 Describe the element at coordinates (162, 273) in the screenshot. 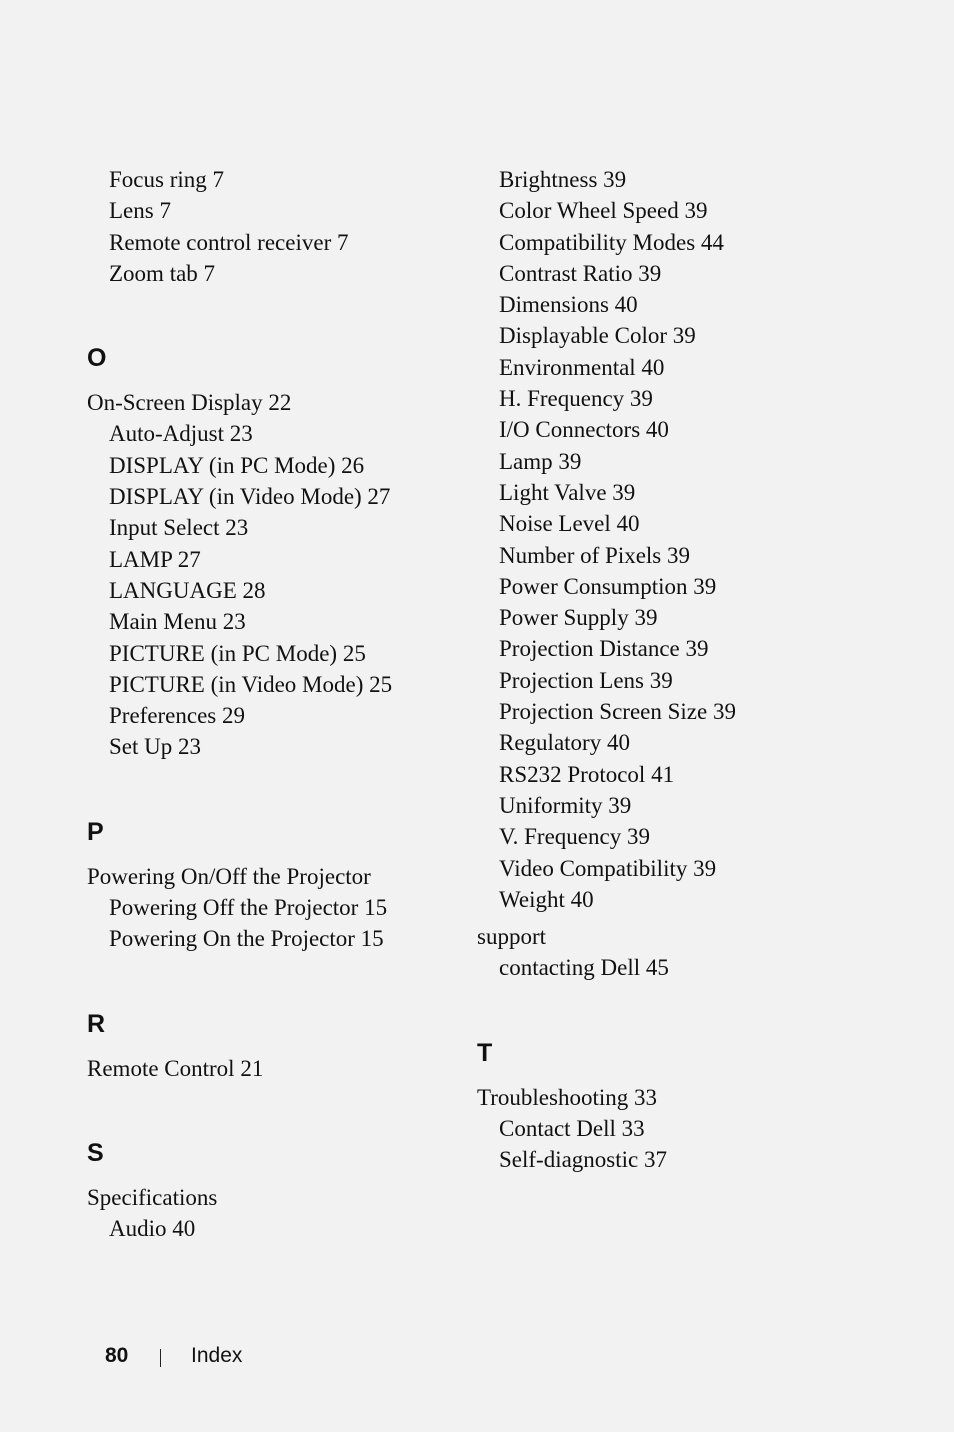

I see `index-subentry: Zoom tab 7` at that location.